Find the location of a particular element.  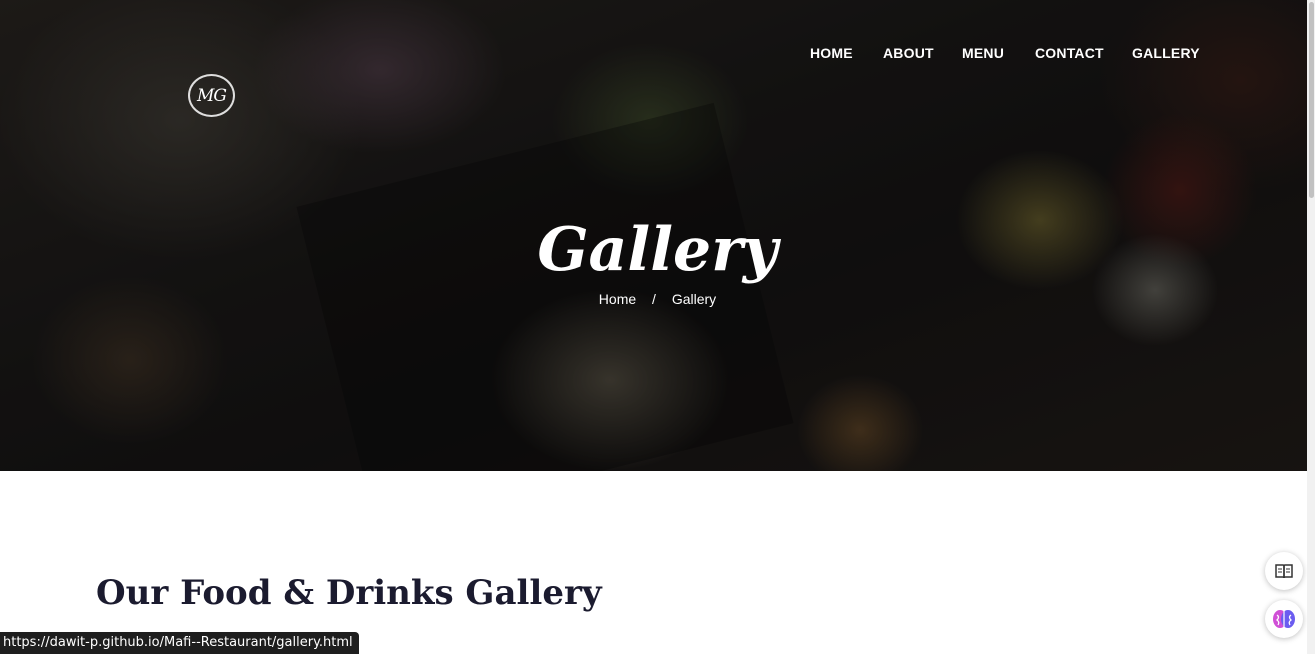

page-title: Gallery is located at coordinates (657, 250).